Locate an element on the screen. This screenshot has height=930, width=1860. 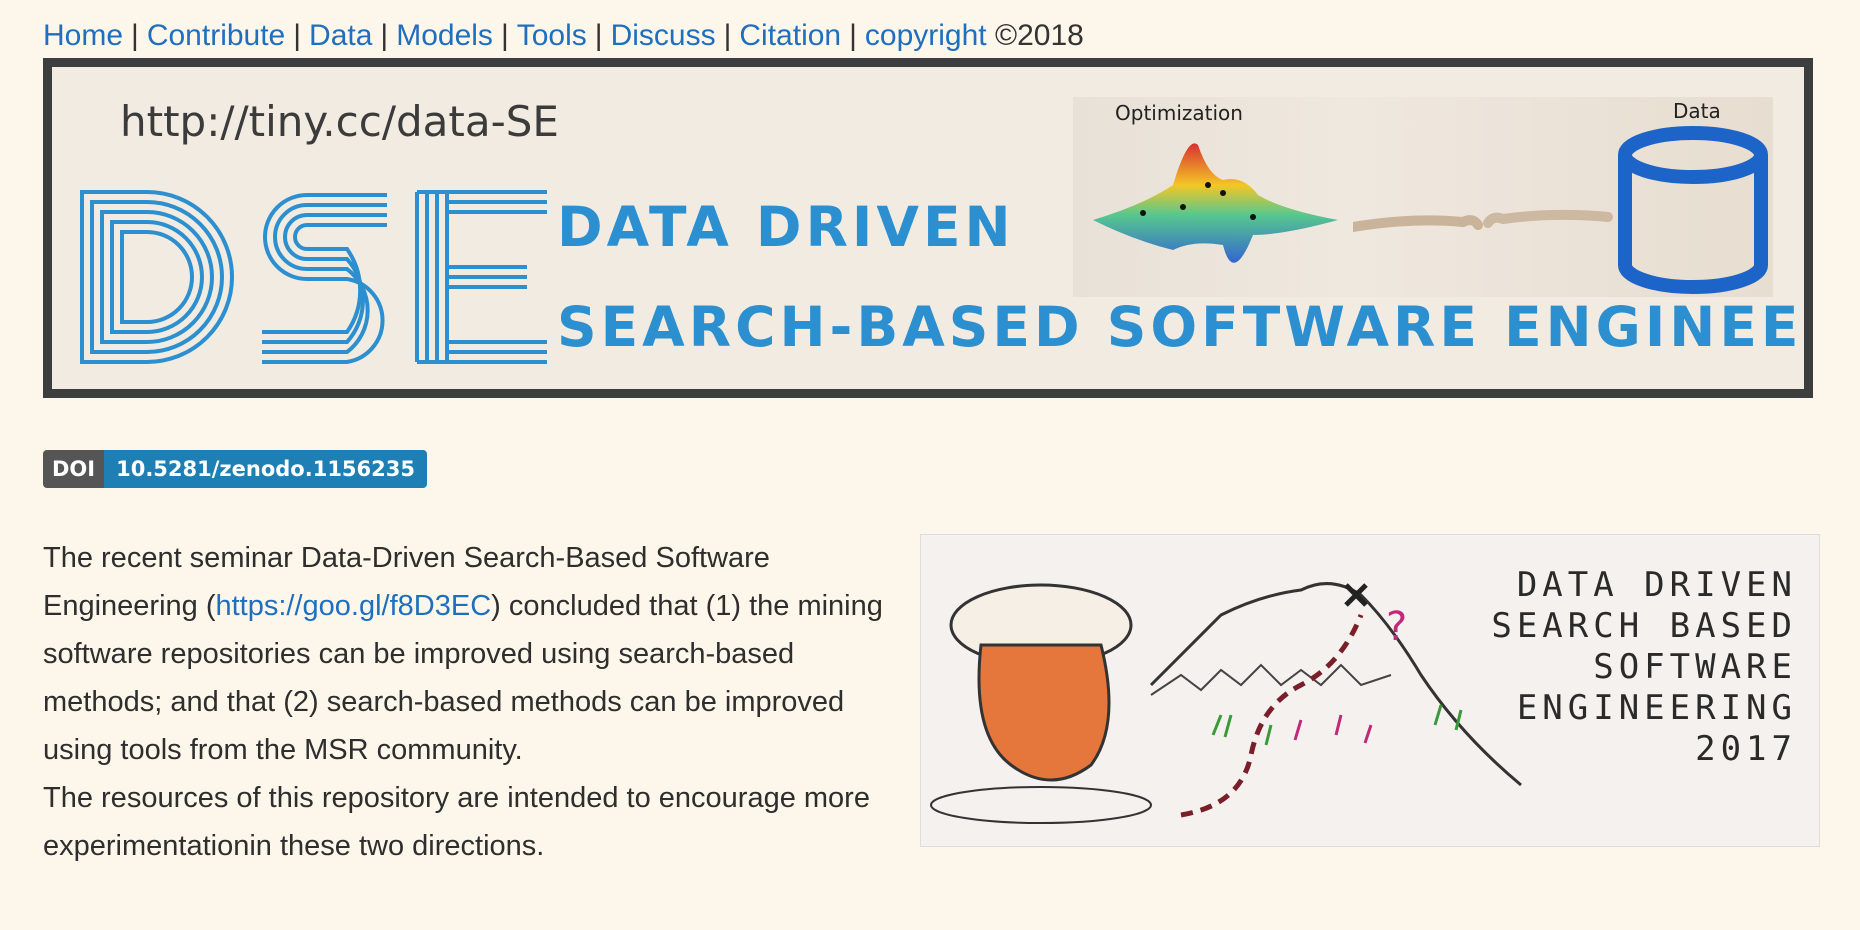
wb-title-line: SOFTWARE is located at coordinates (1695, 667).